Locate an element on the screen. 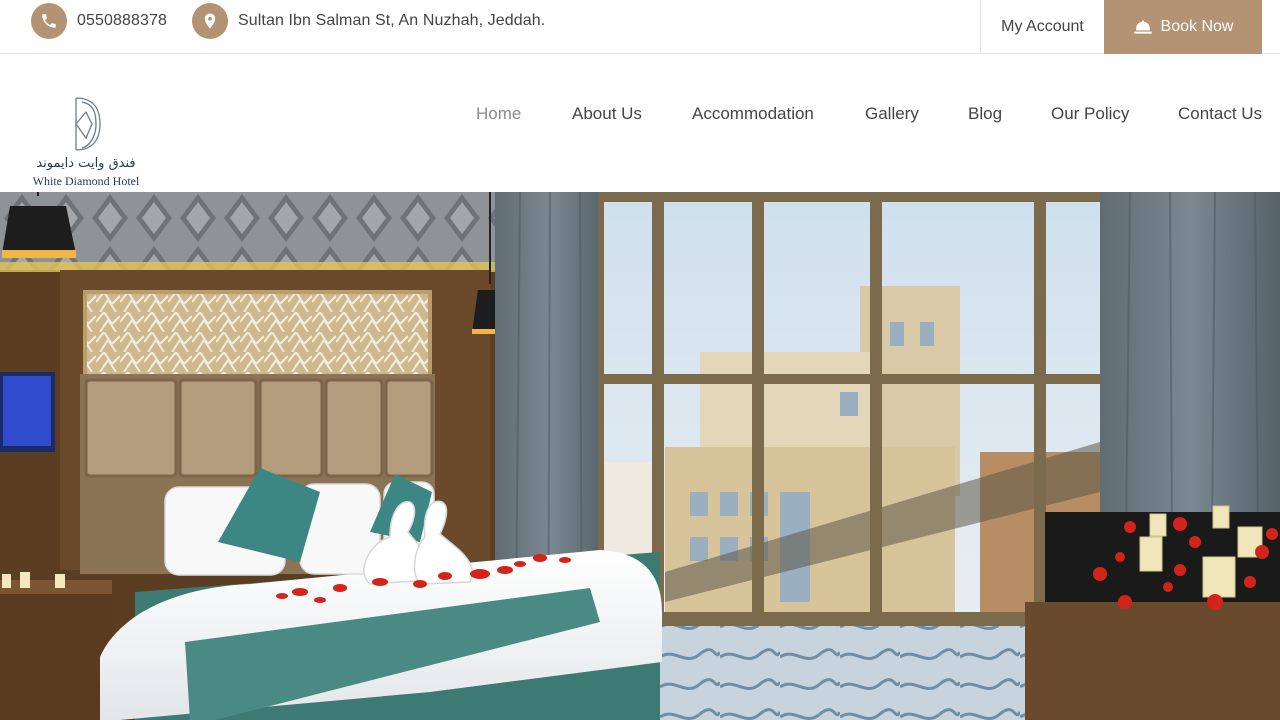  nav-about-us: About Us is located at coordinates (607, 117).